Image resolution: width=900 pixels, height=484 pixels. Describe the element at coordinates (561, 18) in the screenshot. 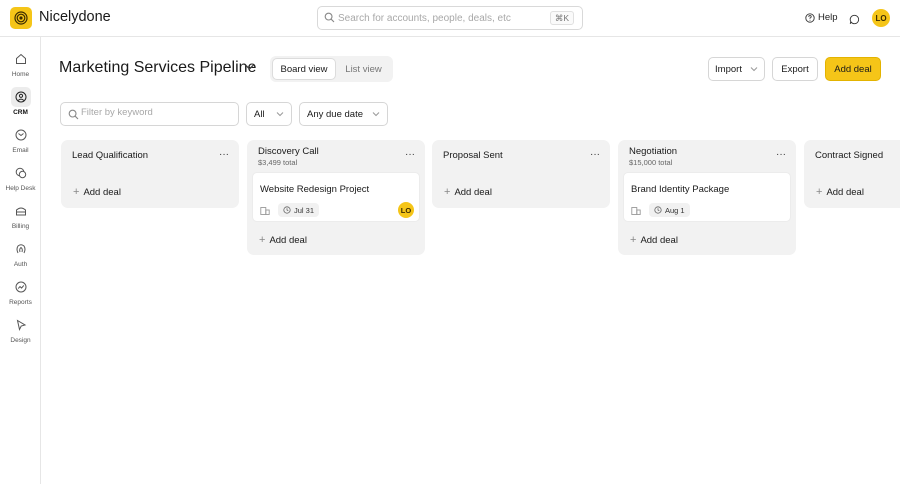

I see `search-shortcut-badge: ⌘K` at that location.